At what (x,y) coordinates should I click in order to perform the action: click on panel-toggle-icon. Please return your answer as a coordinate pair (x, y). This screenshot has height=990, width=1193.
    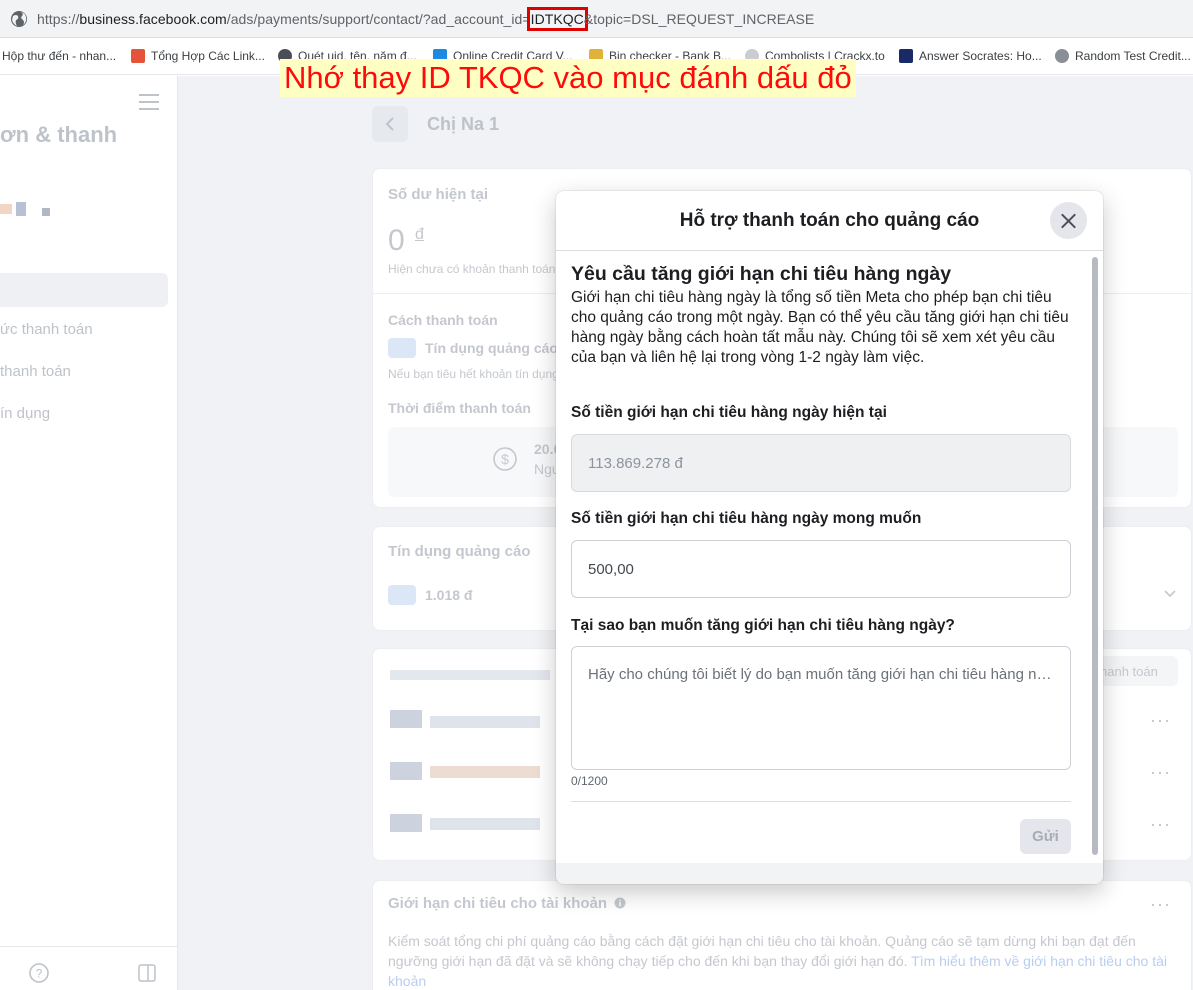
    Looking at the image, I should click on (147, 973).